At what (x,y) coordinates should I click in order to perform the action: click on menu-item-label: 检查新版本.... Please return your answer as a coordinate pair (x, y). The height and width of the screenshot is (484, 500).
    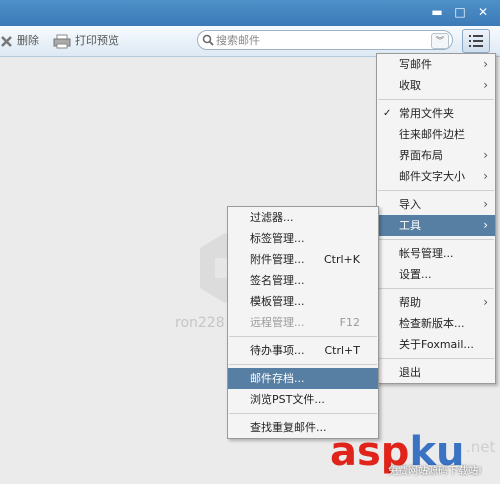
    Looking at the image, I should click on (432, 323).